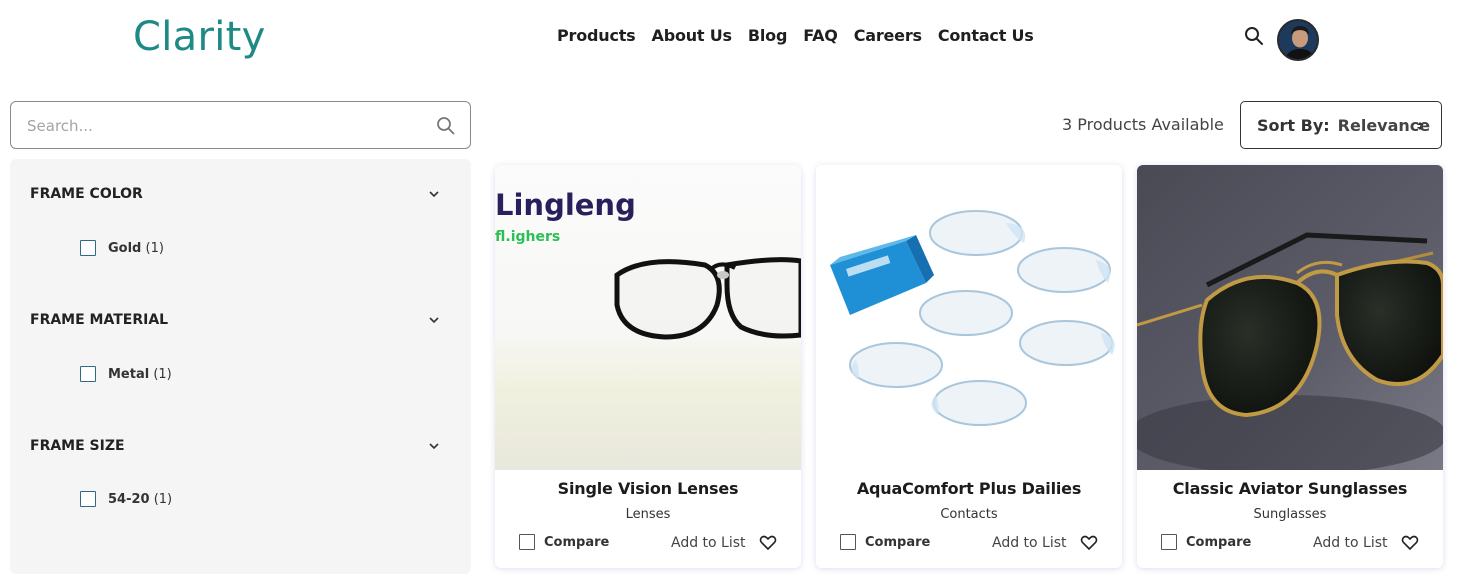 Image resolution: width=1457 pixels, height=583 pixels. What do you see at coordinates (969, 488) in the screenshot?
I see `product-title: AquaComfort Plus Dailies` at bounding box center [969, 488].